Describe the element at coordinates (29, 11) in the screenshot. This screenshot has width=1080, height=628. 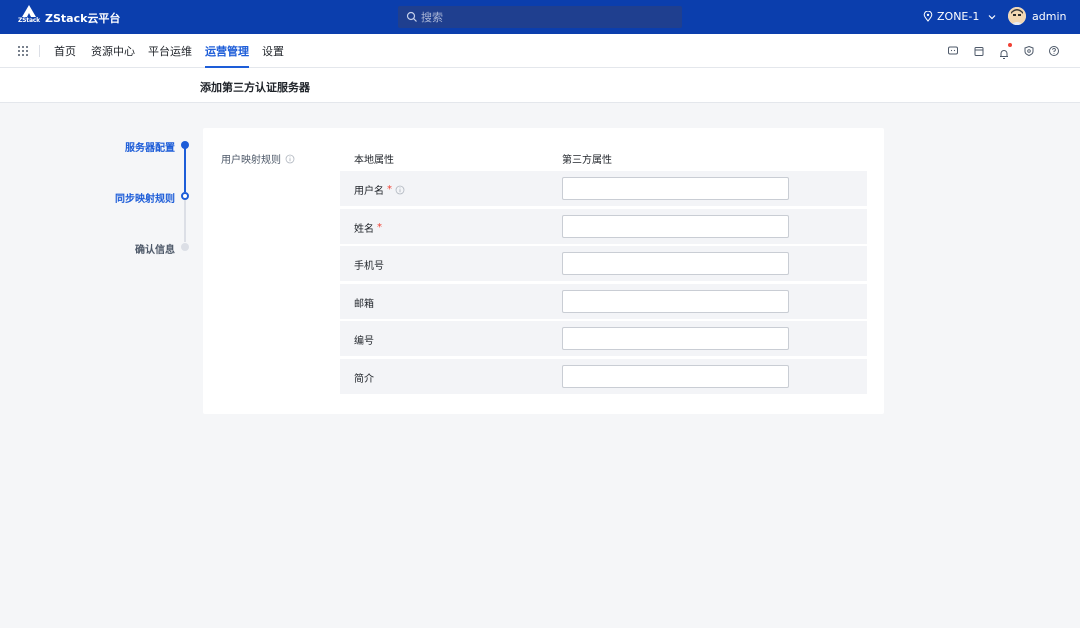
I see `logo-mountain-icon` at that location.